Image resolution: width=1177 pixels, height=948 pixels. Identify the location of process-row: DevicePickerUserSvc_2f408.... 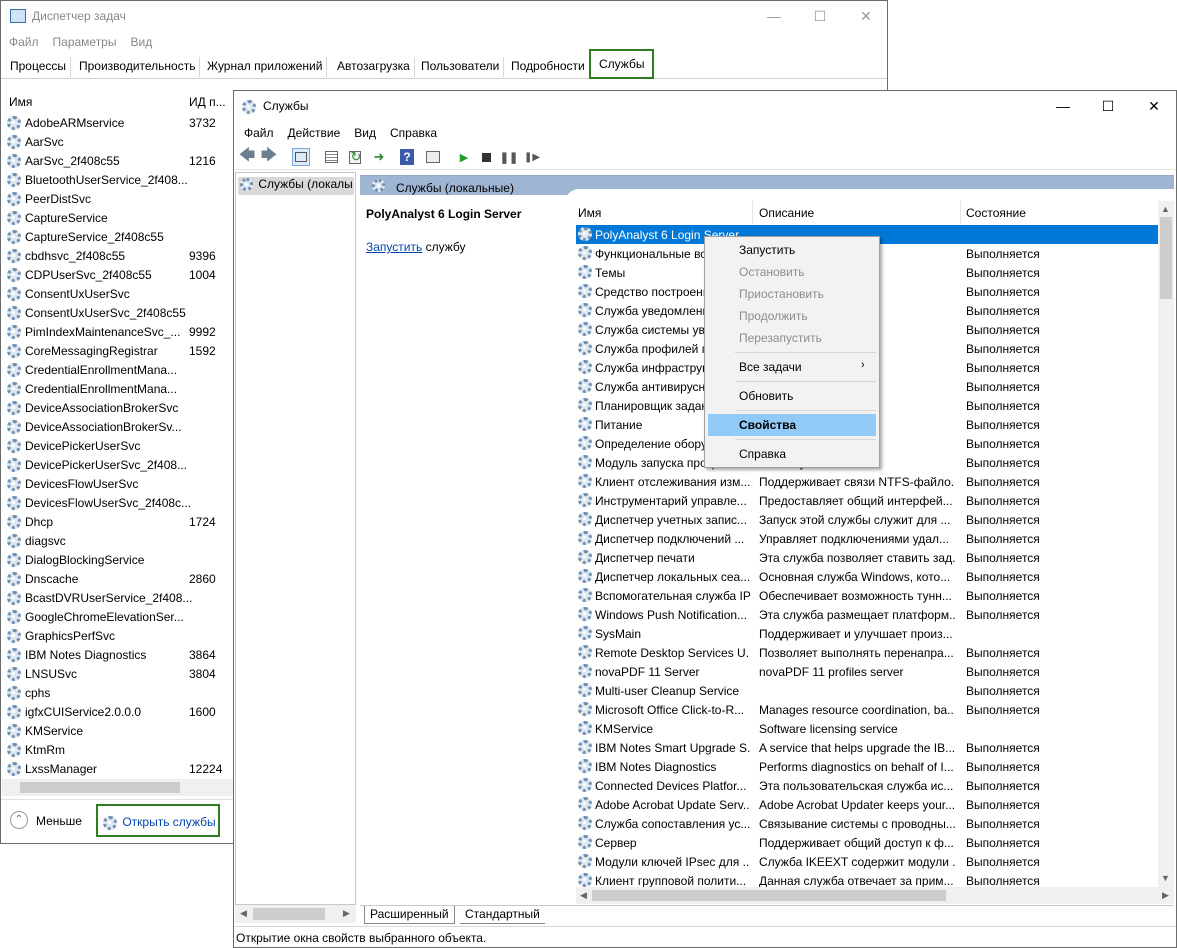
(120, 464).